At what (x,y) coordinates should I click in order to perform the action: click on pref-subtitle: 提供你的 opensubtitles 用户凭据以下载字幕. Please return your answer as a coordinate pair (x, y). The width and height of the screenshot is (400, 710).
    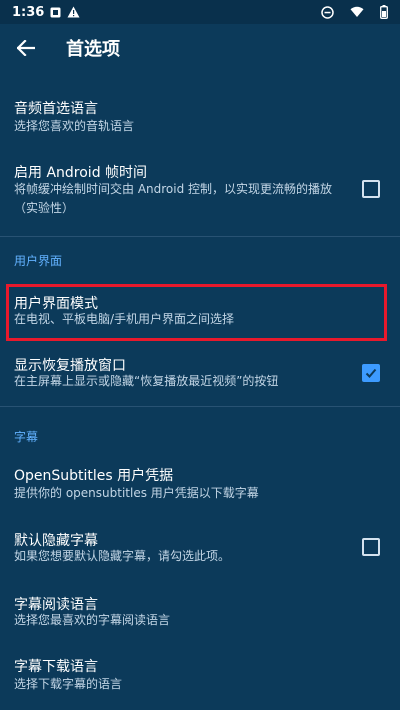
    Looking at the image, I should click on (136, 493).